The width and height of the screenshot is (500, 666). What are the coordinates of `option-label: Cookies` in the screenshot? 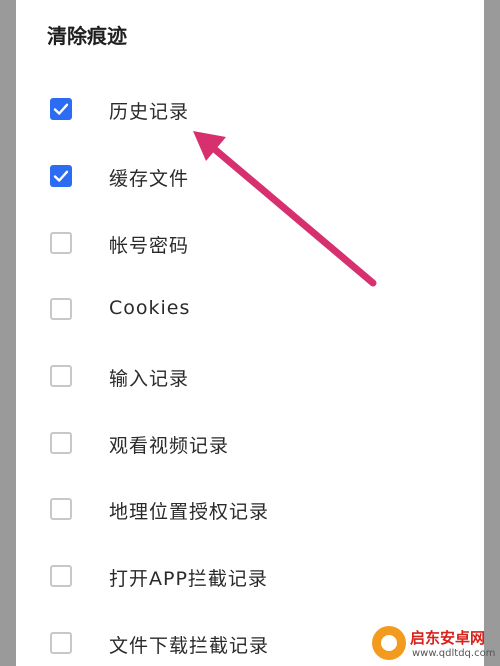 It's located at (150, 308).